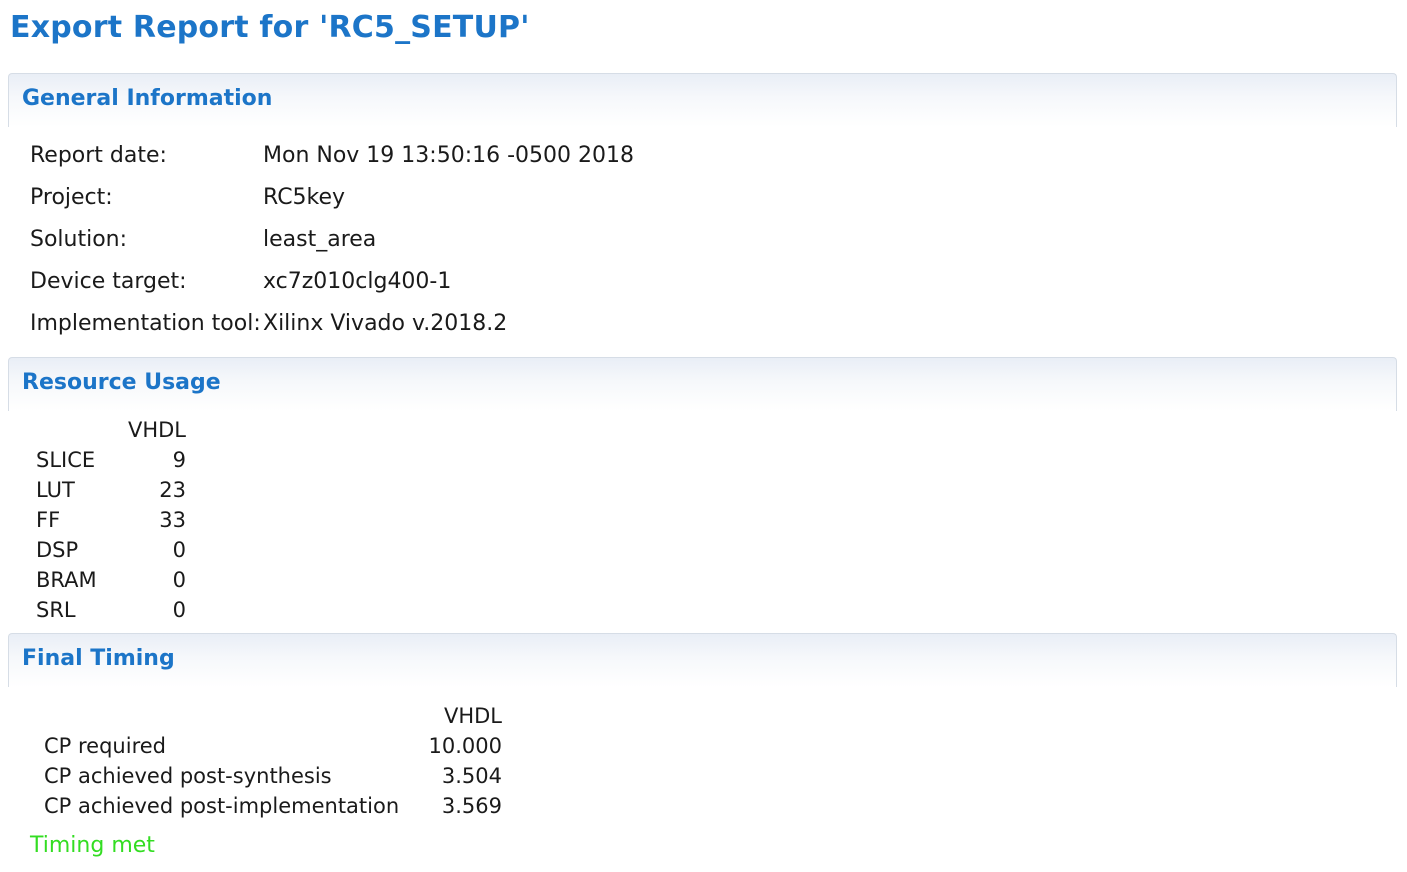 This screenshot has height=872, width=1407. What do you see at coordinates (98, 155) in the screenshot?
I see `info-label: Report date:` at bounding box center [98, 155].